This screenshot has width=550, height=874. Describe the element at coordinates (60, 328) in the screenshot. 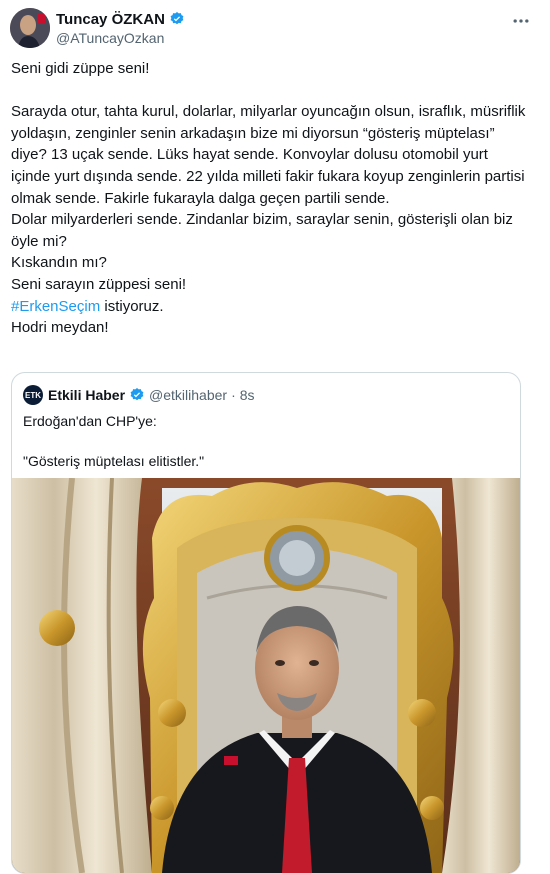

I see `tweet-closing: Hodri meydan!` at that location.